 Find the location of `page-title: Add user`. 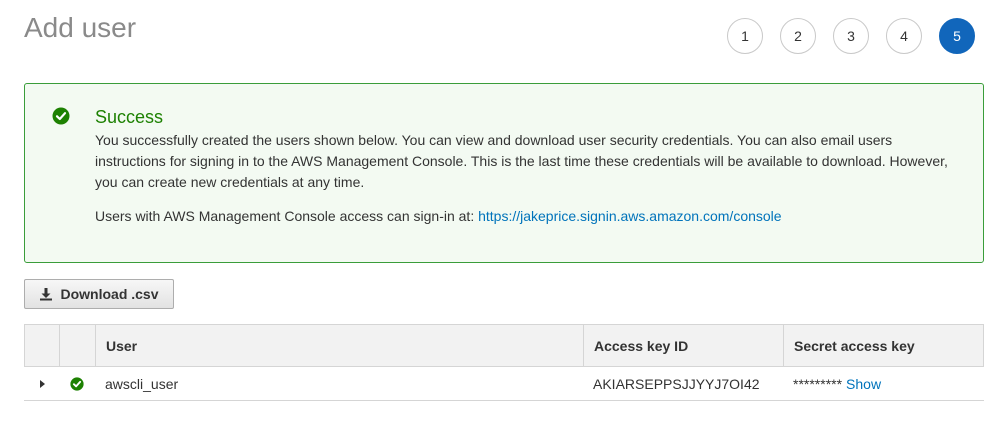

page-title: Add user is located at coordinates (80, 27).